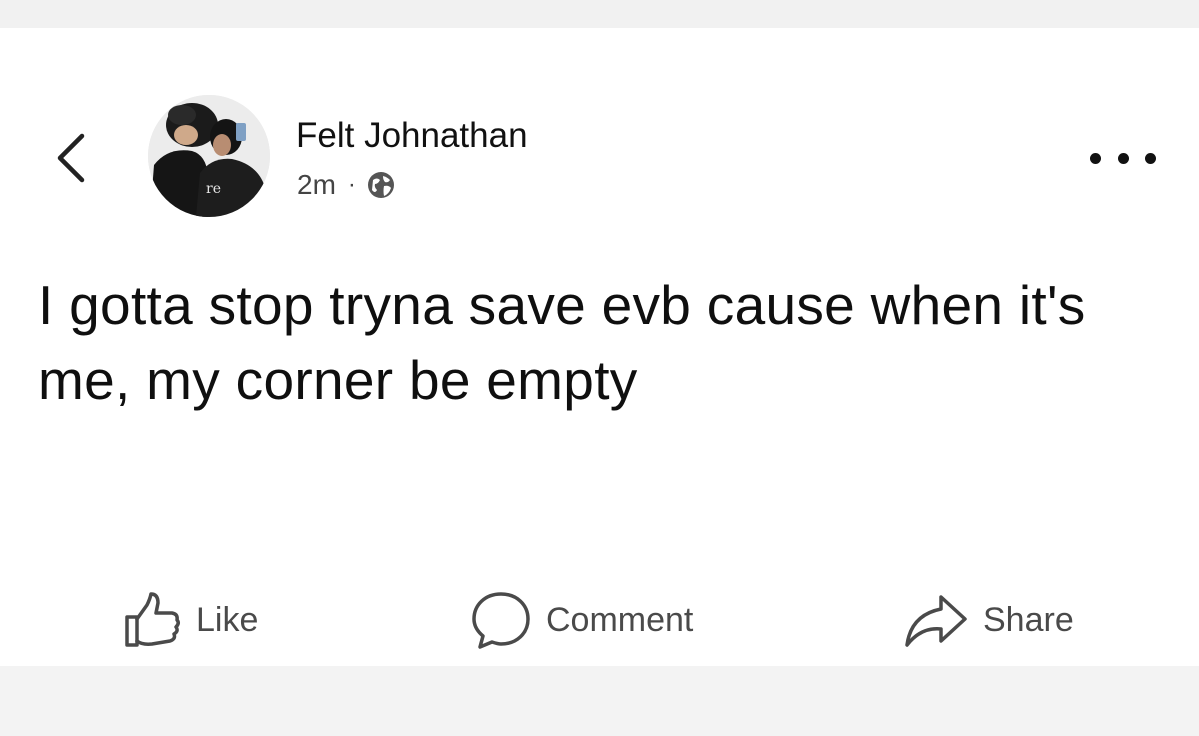 The image size is (1199, 736). I want to click on chevron-left-icon, so click(71, 158).